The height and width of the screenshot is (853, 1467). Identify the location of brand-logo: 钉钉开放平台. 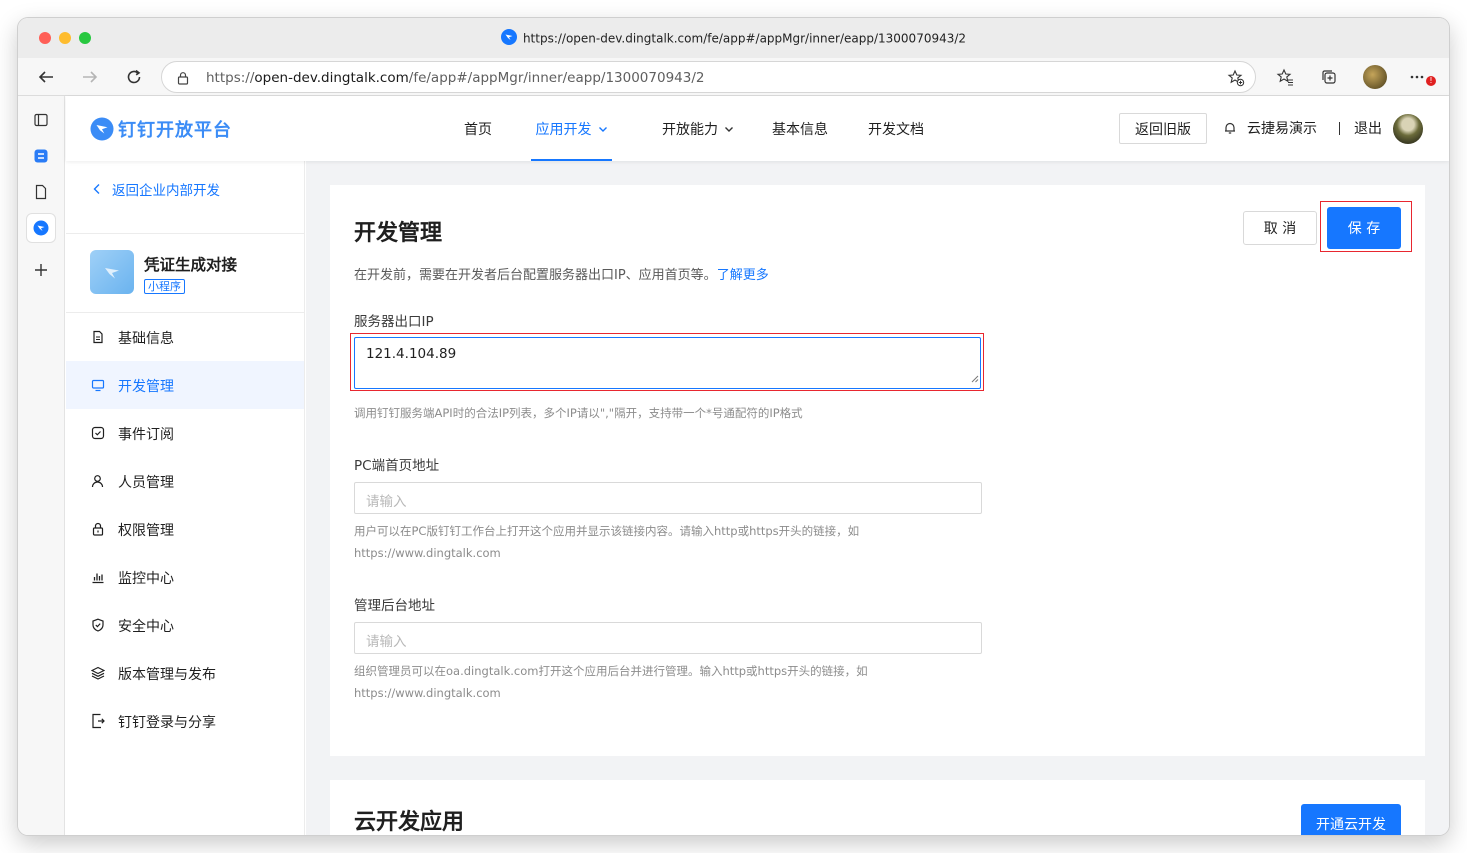
(161, 129).